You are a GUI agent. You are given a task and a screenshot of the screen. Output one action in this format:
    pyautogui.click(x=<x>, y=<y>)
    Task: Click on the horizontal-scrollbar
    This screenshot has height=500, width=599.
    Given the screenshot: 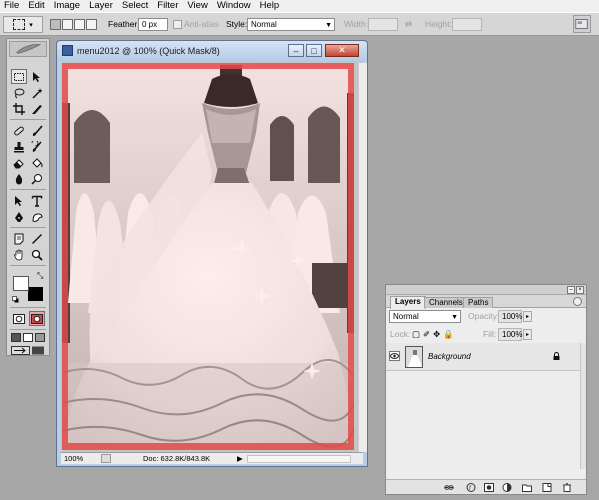 What is the action you would take?
    pyautogui.click(x=299, y=459)
    